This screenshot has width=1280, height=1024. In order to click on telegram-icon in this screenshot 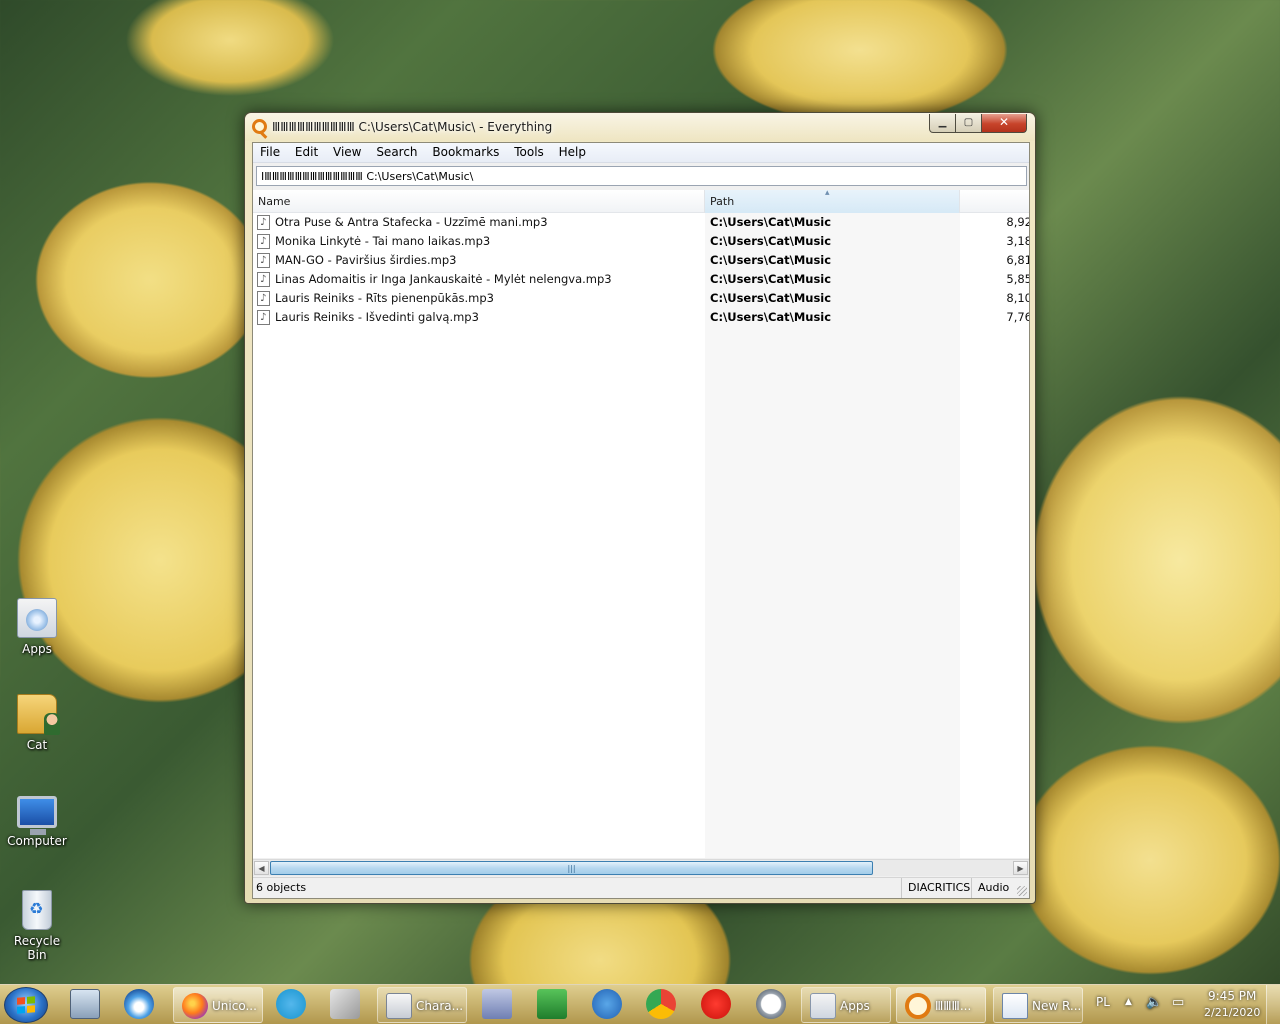, I will do `click(291, 1004)`.